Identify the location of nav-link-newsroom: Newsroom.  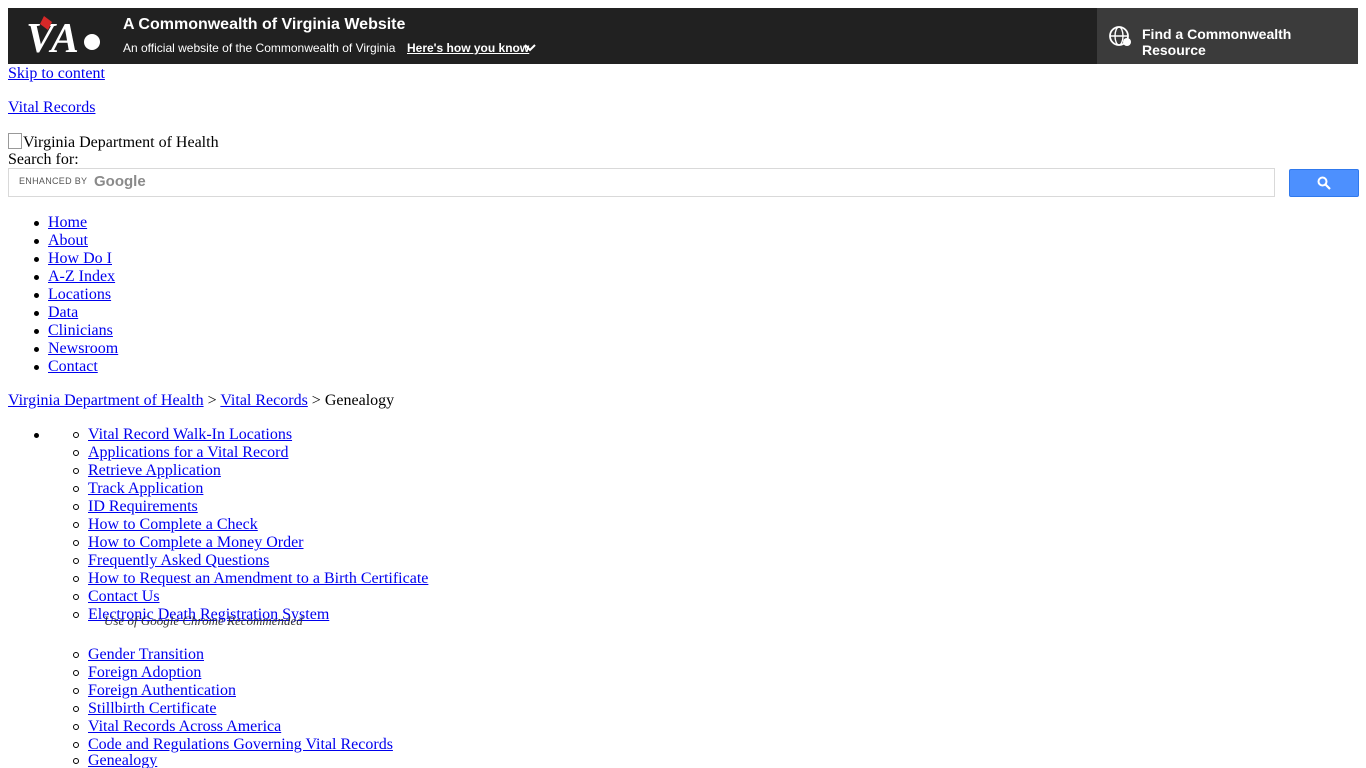
(83, 348).